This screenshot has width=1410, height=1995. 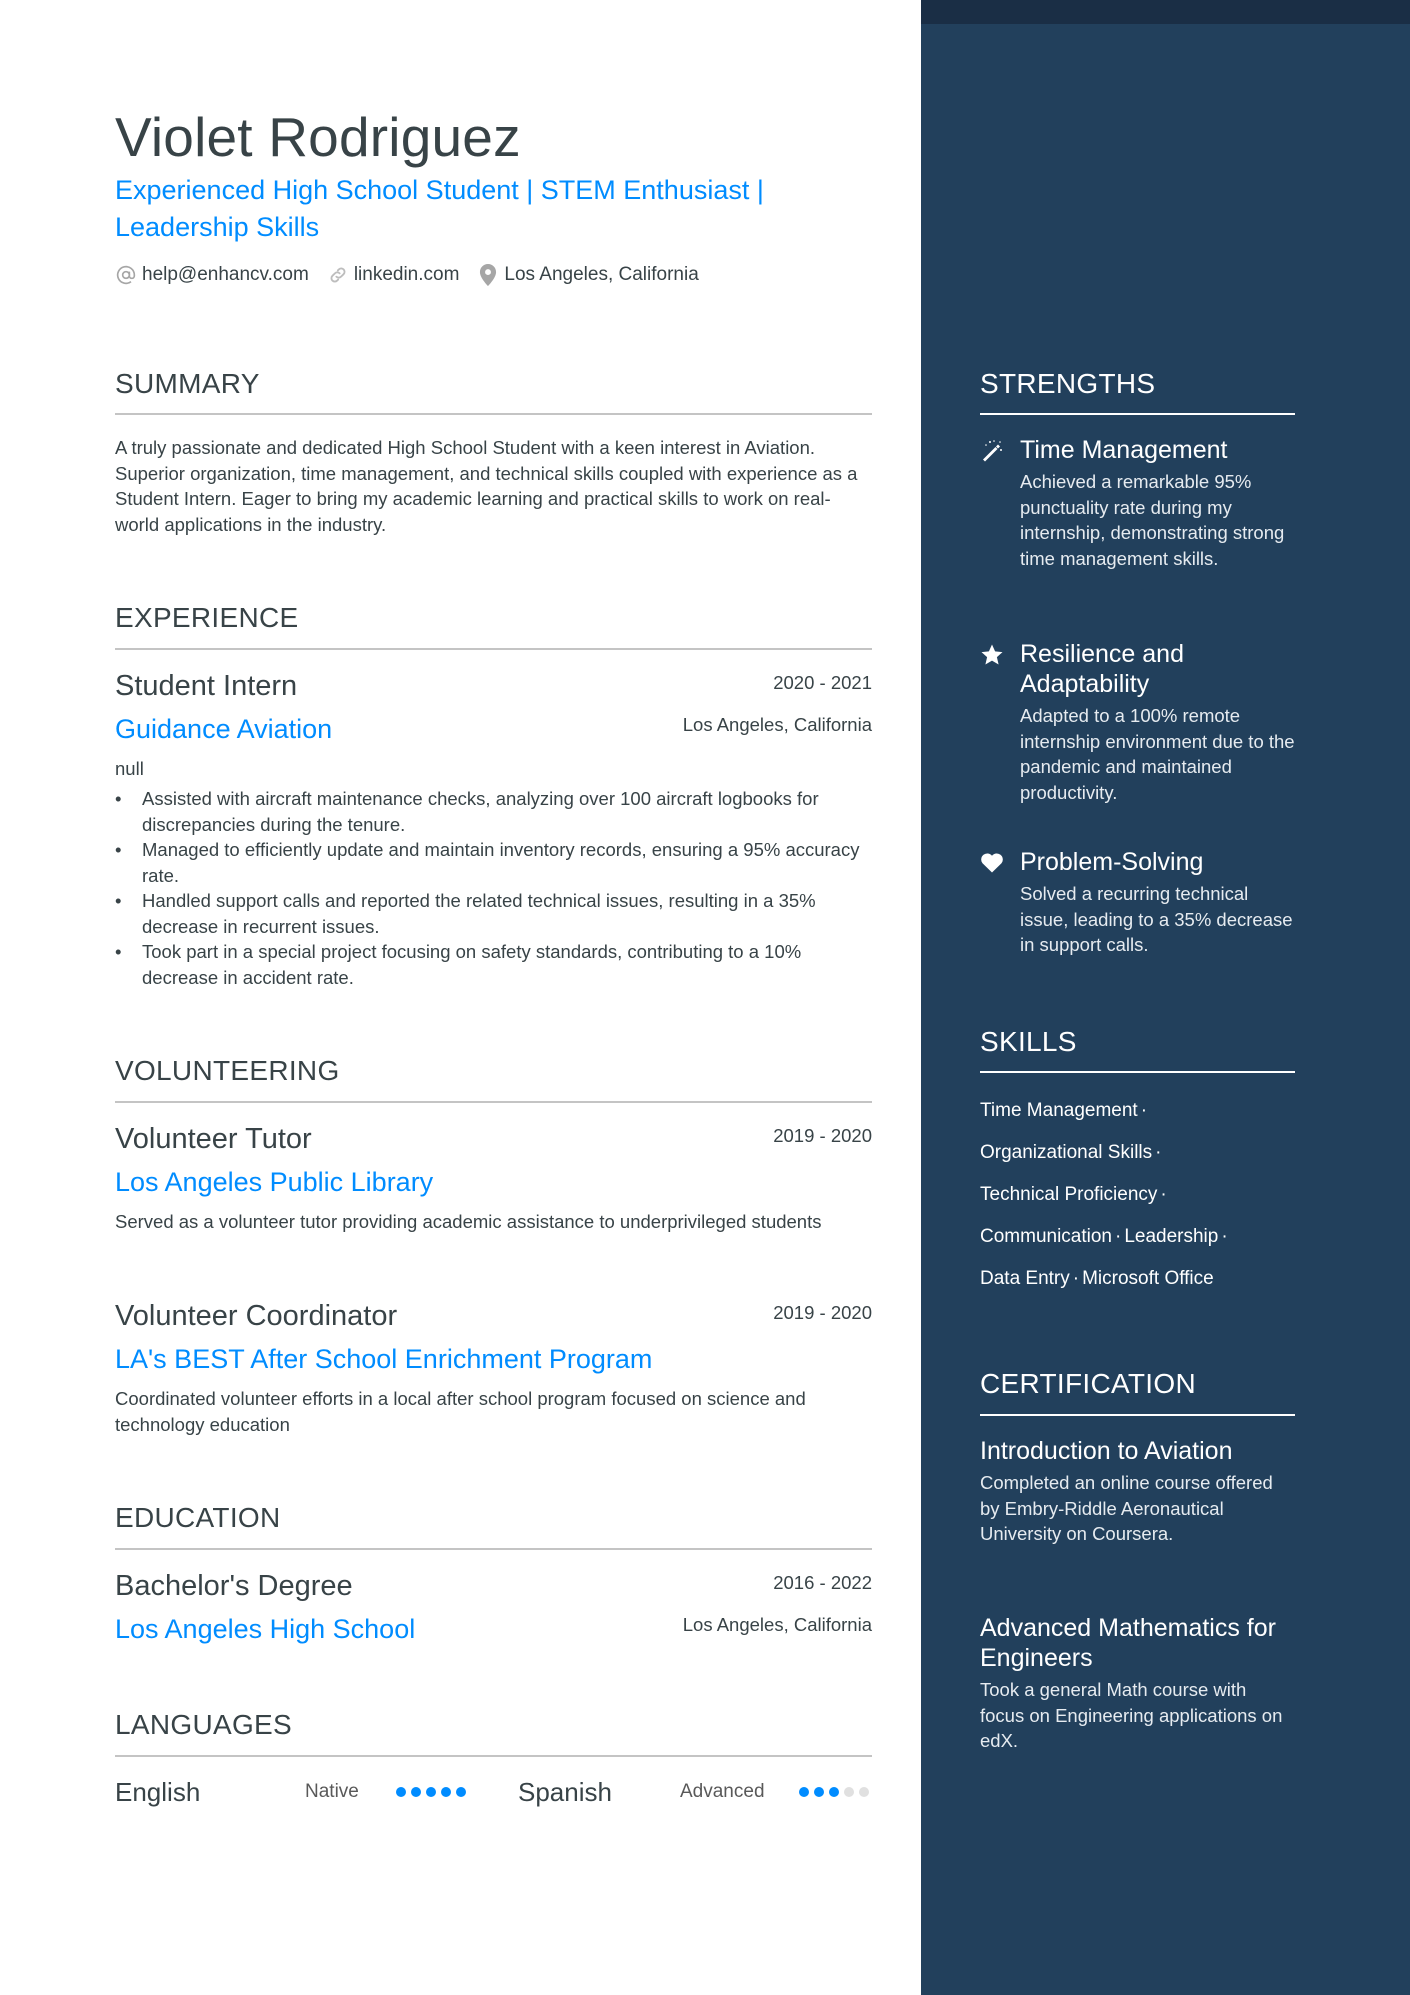 I want to click on certification-title: Advanced Mathematics for Engineers, so click(x=1128, y=1643).